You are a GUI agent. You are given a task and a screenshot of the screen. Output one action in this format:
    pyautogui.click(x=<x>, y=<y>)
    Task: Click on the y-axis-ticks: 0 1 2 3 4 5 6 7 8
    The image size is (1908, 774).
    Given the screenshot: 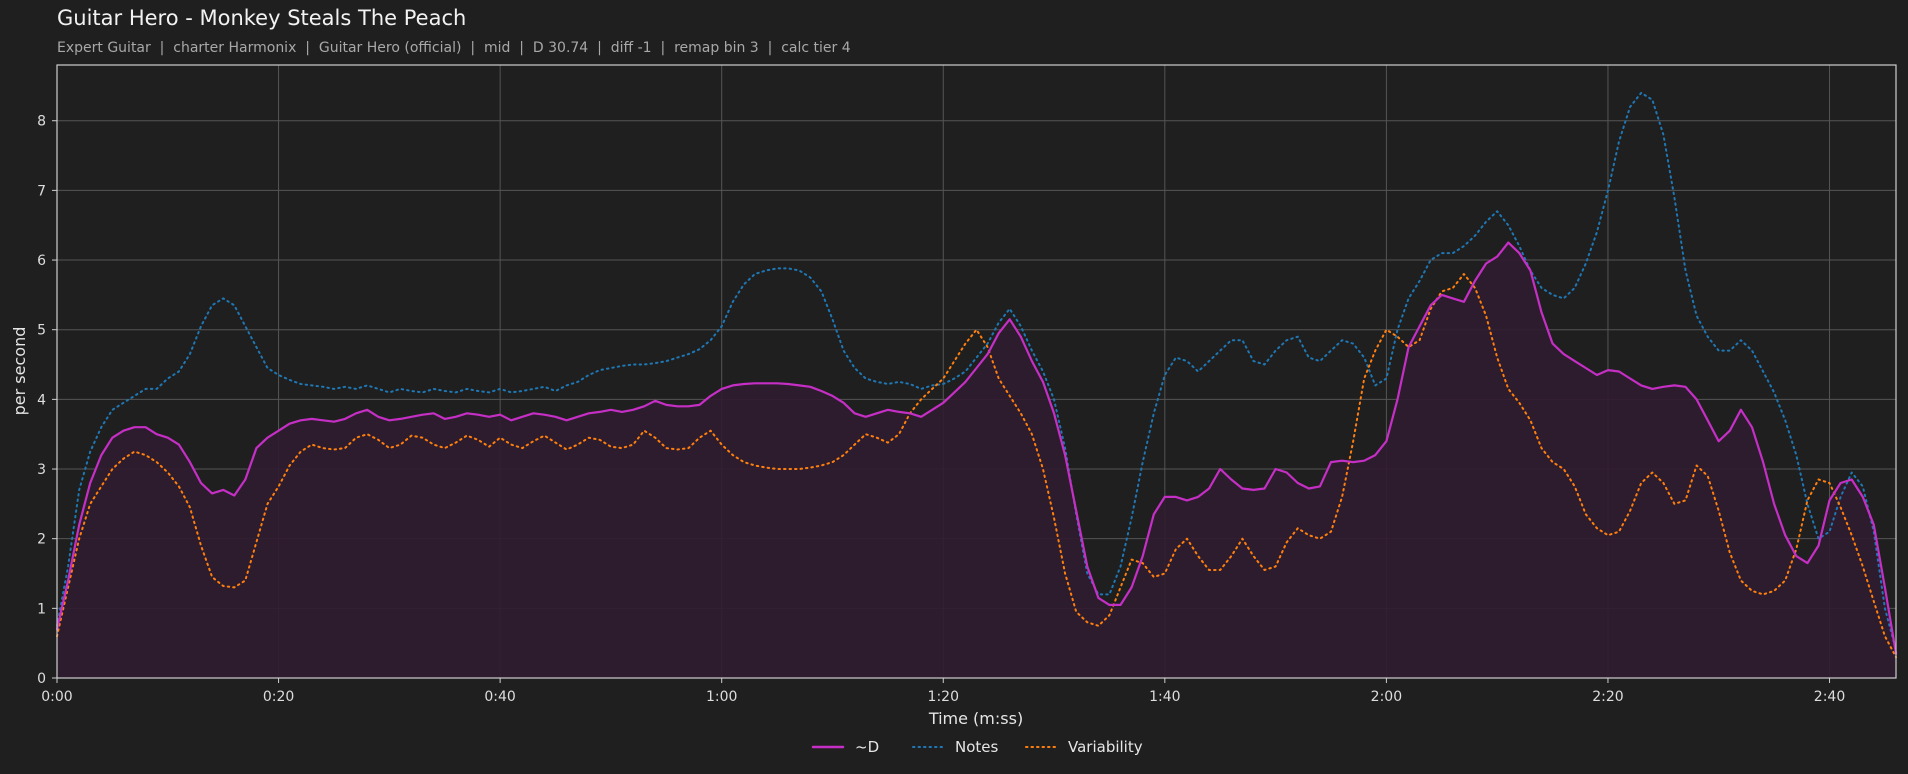 What is the action you would take?
    pyautogui.click(x=47, y=400)
    